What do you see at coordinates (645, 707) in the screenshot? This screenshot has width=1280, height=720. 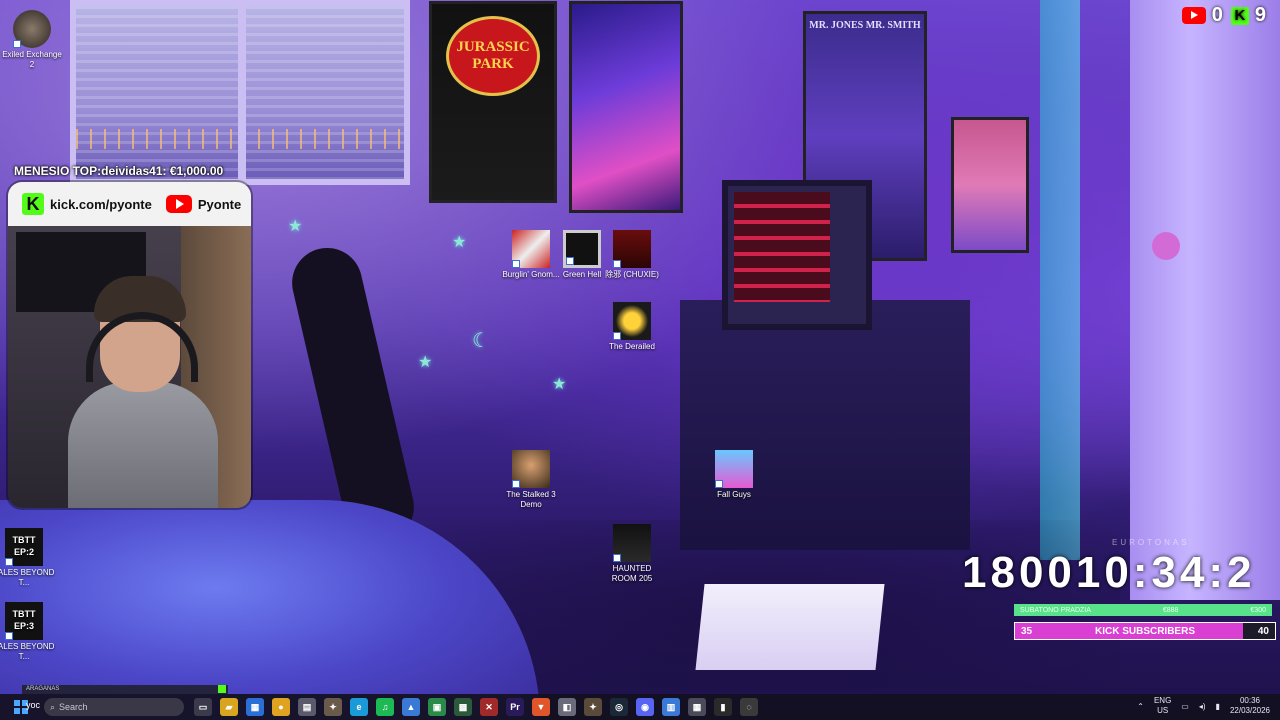 I see `taskbar-app-discord-icon: ◉` at bounding box center [645, 707].